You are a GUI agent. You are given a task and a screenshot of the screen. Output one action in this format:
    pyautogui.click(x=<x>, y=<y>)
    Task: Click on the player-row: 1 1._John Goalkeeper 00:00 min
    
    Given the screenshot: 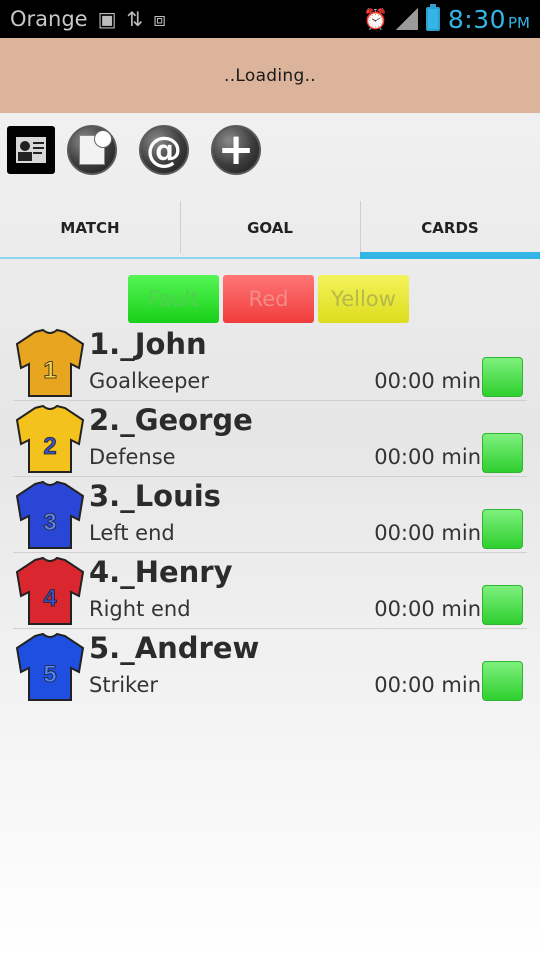 What is the action you would take?
    pyautogui.click(x=270, y=363)
    